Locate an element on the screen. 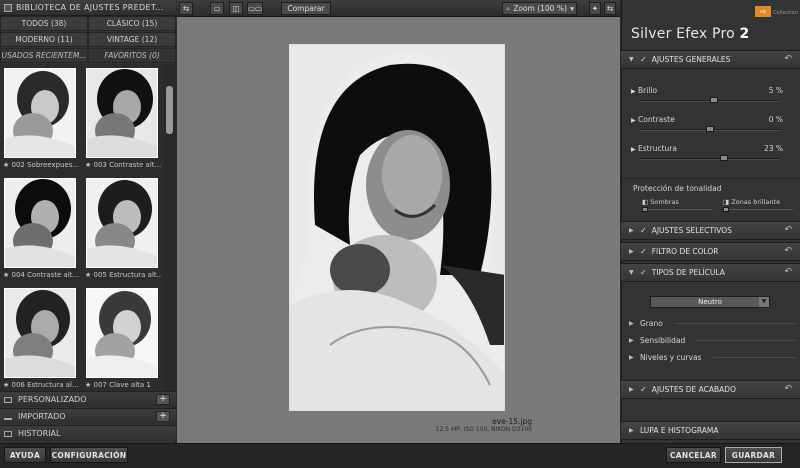 The width and height of the screenshot is (800, 468). import-preset-button: + is located at coordinates (163, 416).